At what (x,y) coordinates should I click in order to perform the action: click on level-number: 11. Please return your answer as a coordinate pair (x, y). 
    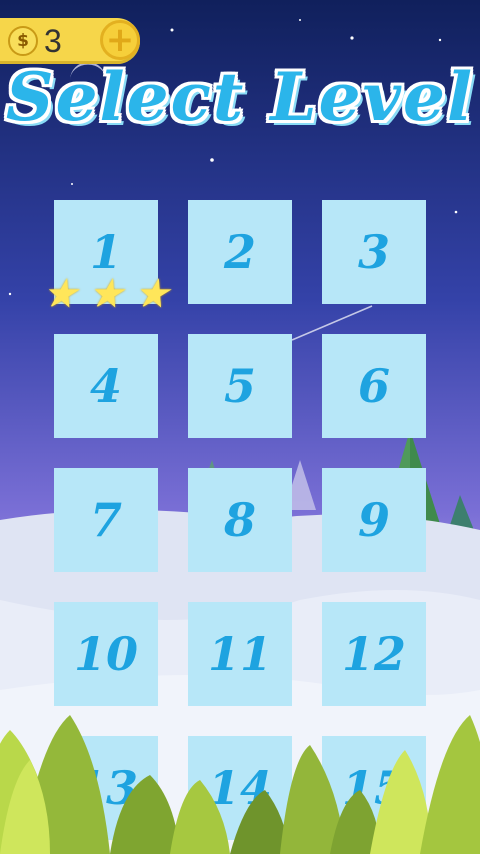
    Looking at the image, I should click on (239, 654).